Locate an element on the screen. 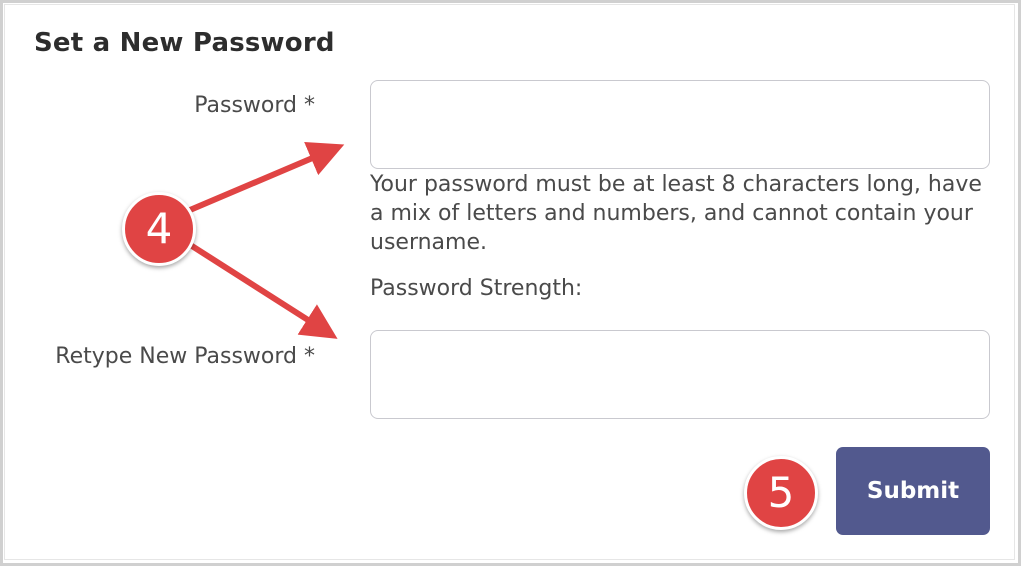 The width and height of the screenshot is (1021, 566). step-5-badge: 5 is located at coordinates (781, 493).